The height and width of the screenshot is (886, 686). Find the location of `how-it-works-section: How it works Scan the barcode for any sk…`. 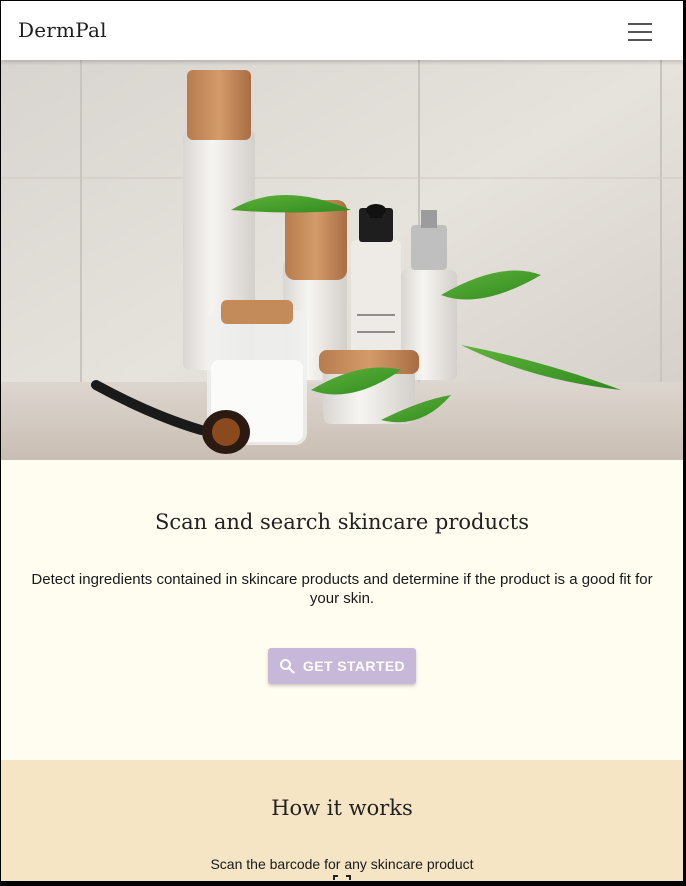

how-it-works-section: How it works Scan the barcode for any sk… is located at coordinates (342, 820).